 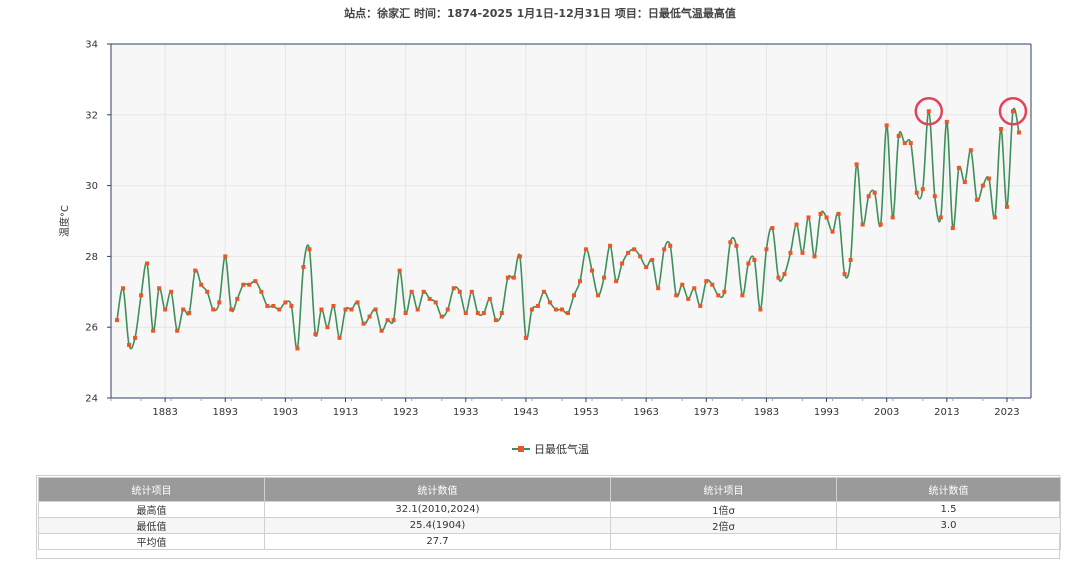 I want to click on x-tick-label: 1983, so click(x=766, y=412).